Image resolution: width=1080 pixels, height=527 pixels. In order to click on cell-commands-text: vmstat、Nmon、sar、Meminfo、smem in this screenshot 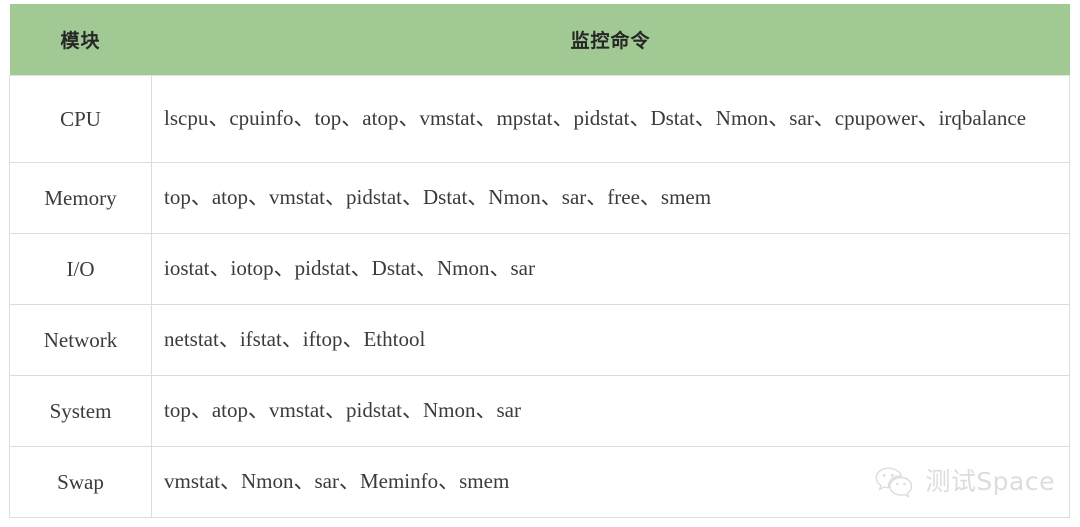, I will do `click(337, 481)`.